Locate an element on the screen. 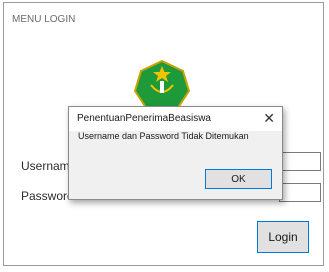 The height and width of the screenshot is (272, 329). close-icon: ✕ is located at coordinates (269, 118).